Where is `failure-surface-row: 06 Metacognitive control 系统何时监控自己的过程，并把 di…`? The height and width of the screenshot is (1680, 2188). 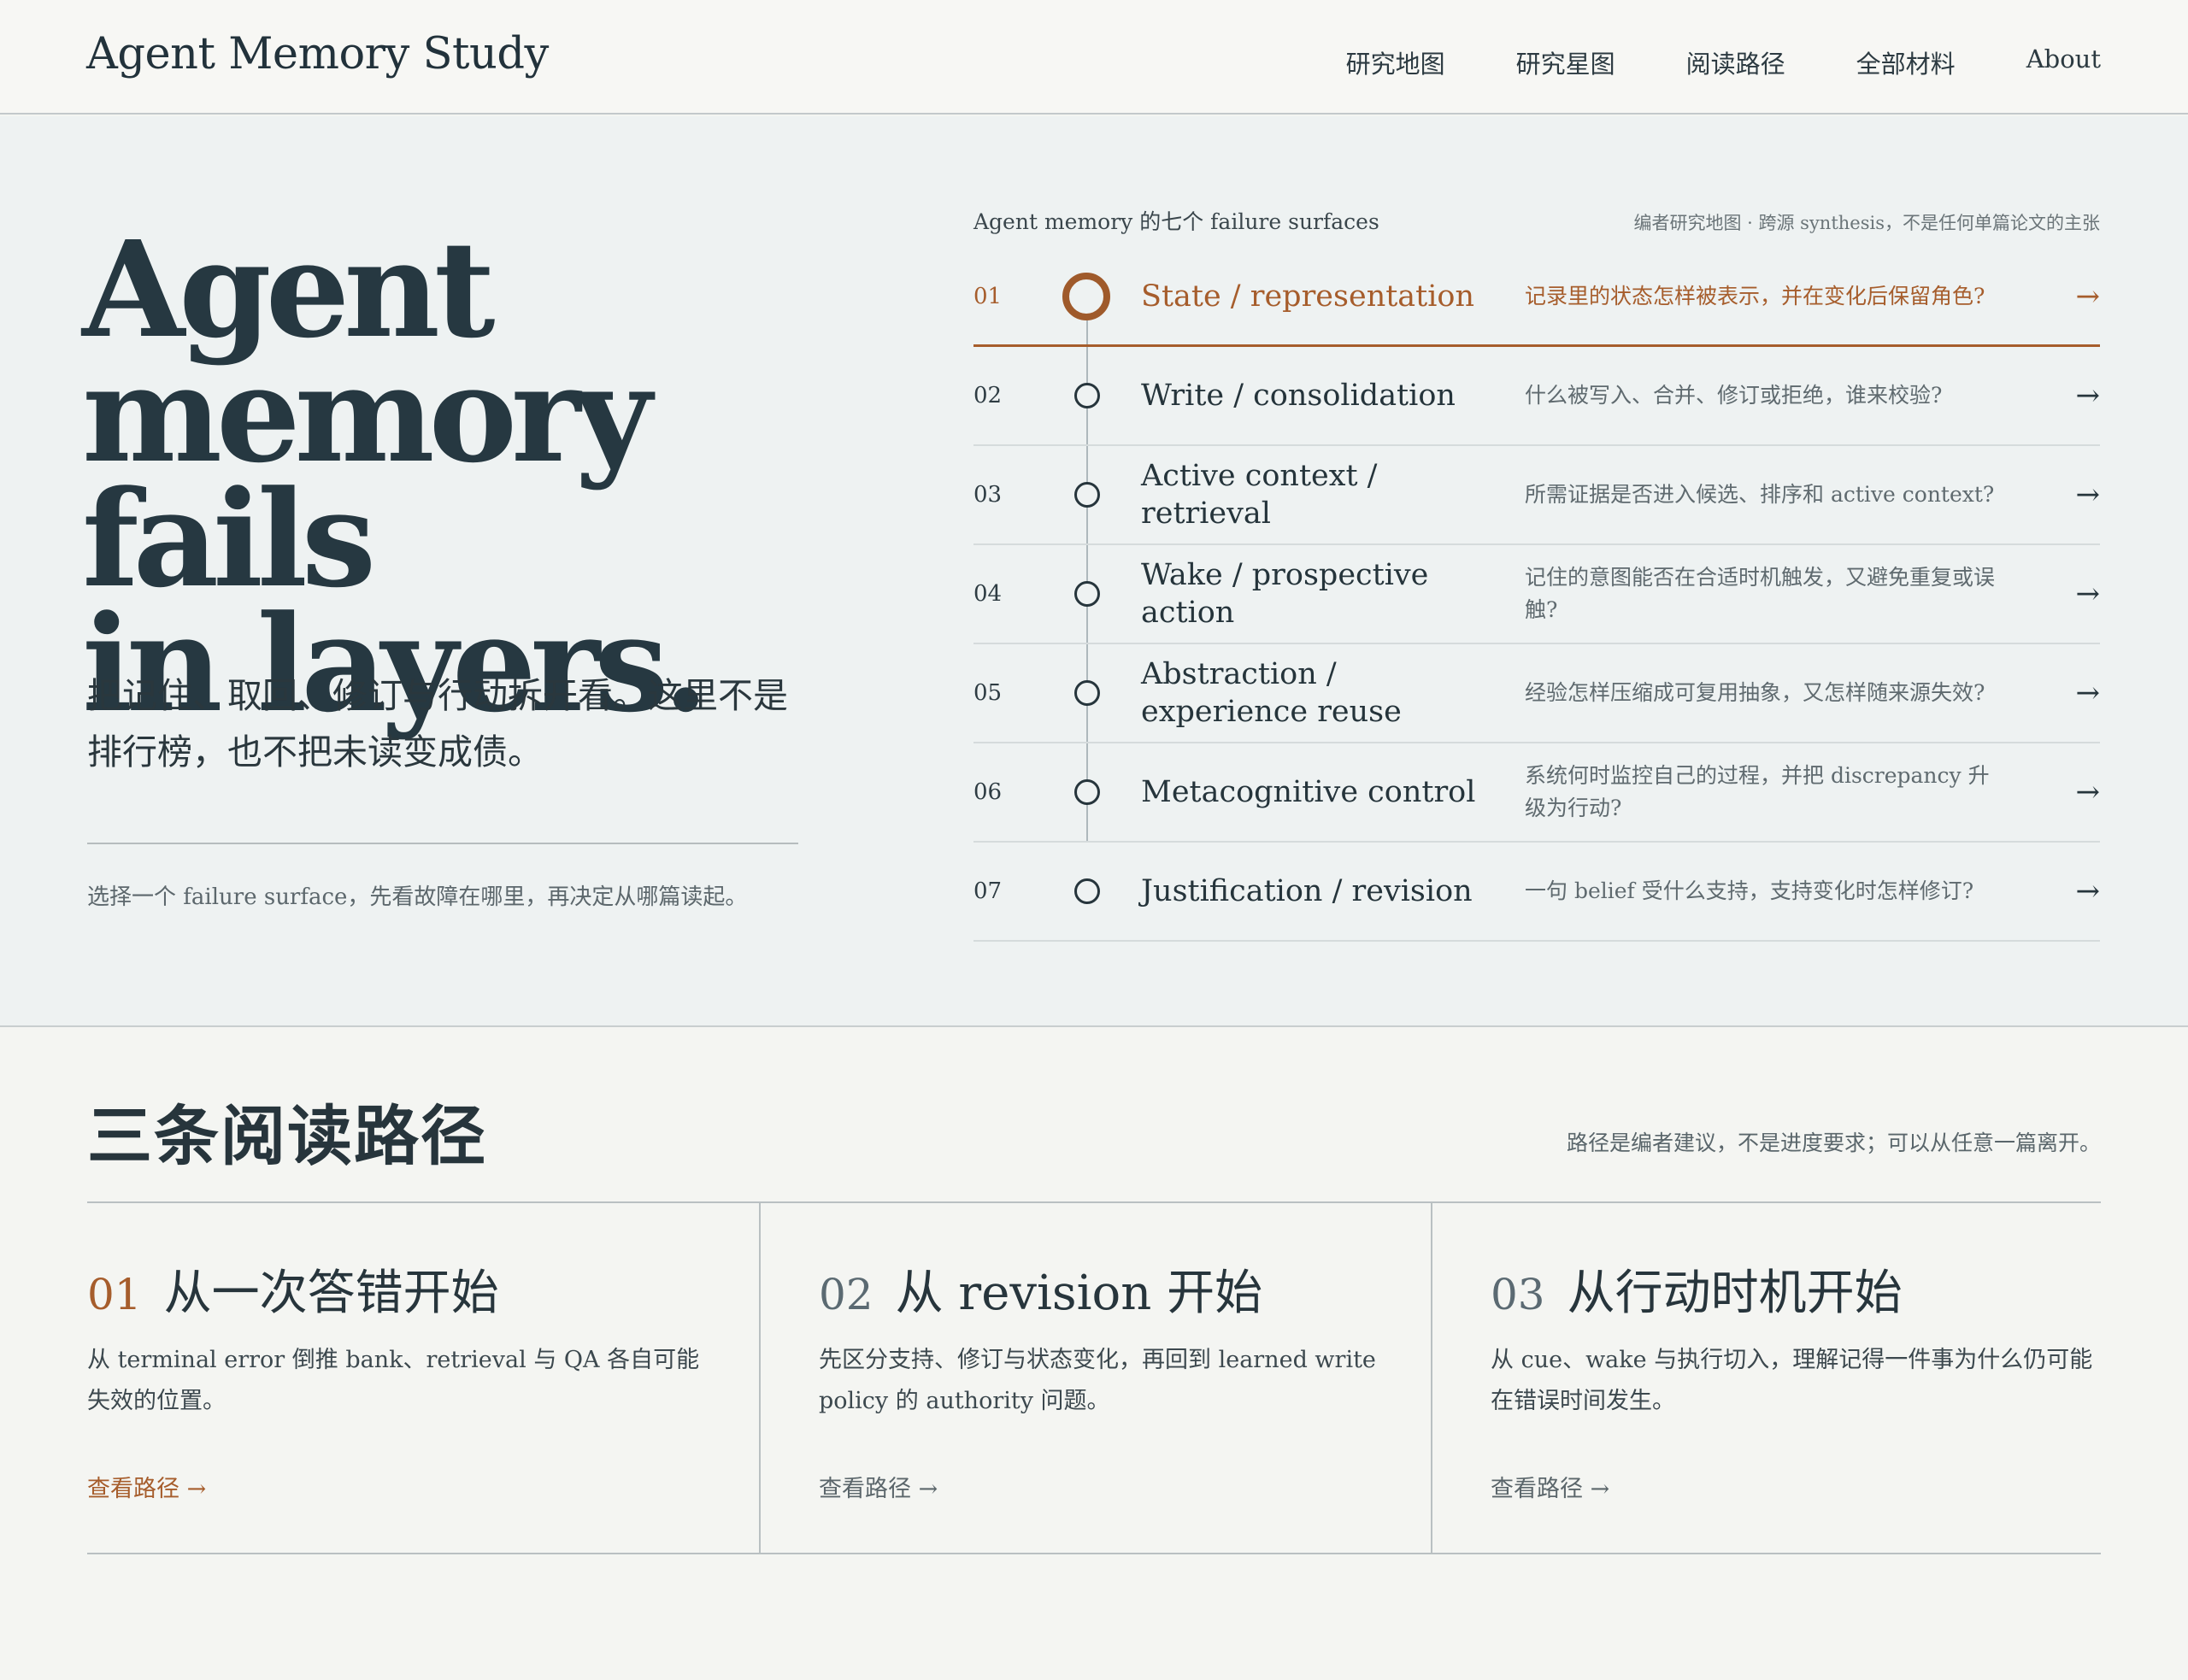
failure-surface-row: 06 Metacognitive control 系统何时监控自己的过程，并把 di… is located at coordinates (1536, 793).